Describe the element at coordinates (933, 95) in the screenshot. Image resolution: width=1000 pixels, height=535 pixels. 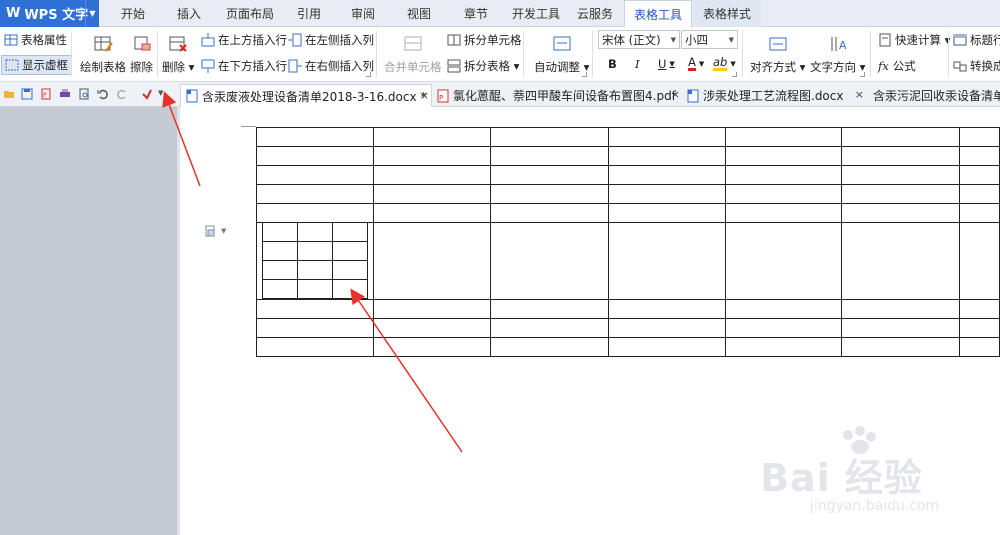
I see `doc-tab: 含汞污泥回收汞设备清单` at that location.